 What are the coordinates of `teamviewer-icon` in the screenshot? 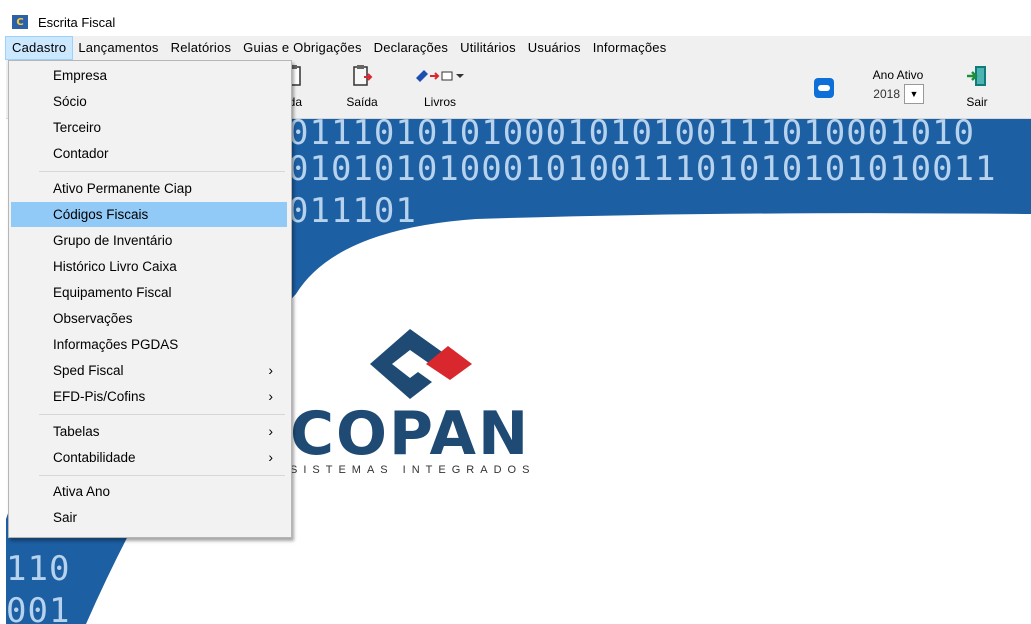 It's located at (824, 88).